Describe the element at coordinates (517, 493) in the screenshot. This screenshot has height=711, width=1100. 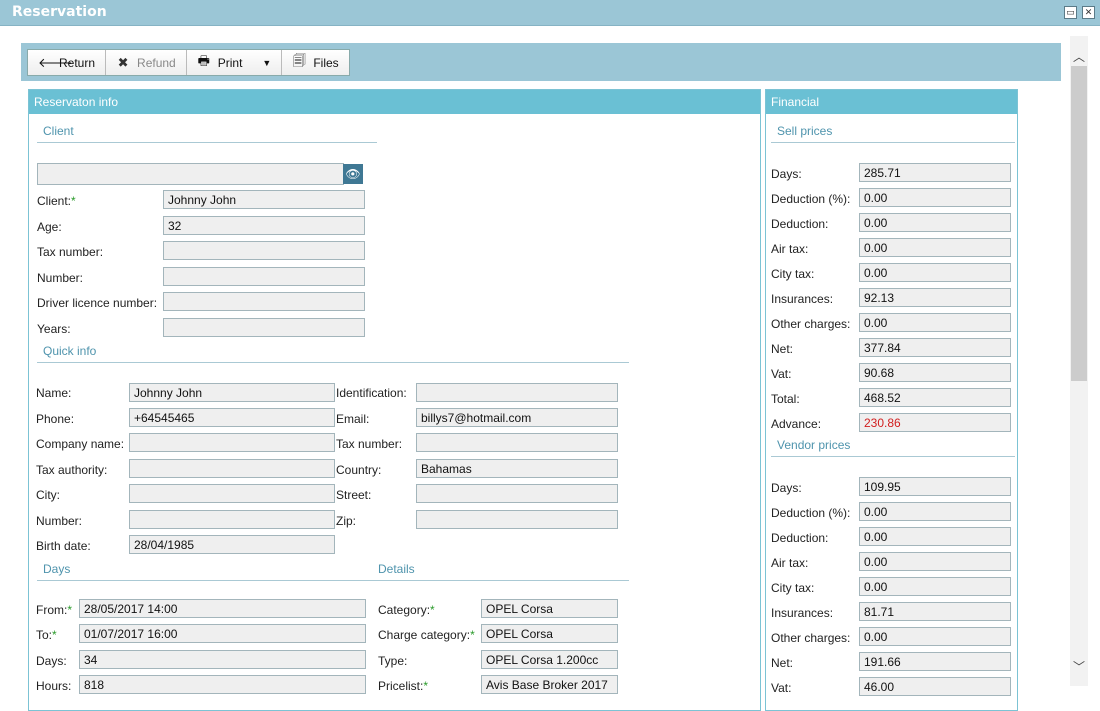
I see `street-field` at that location.